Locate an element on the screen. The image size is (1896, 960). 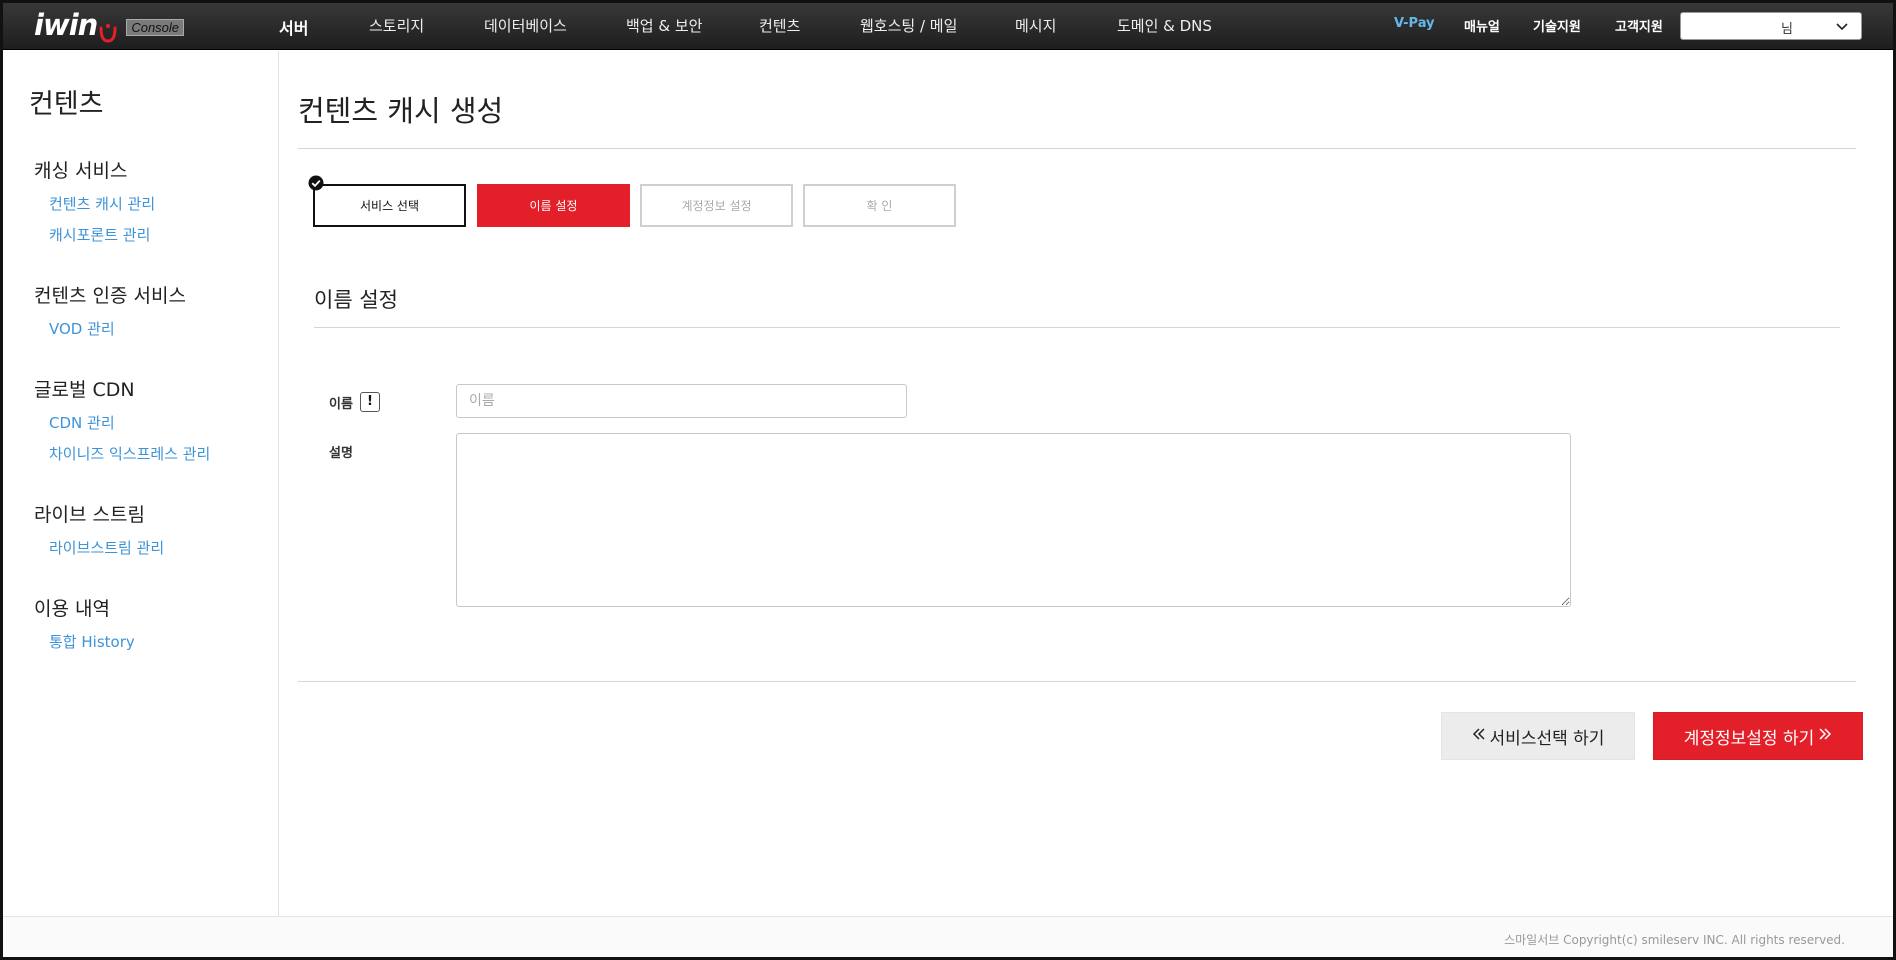
nav-item-database: 데이터베이스 is located at coordinates (525, 25).